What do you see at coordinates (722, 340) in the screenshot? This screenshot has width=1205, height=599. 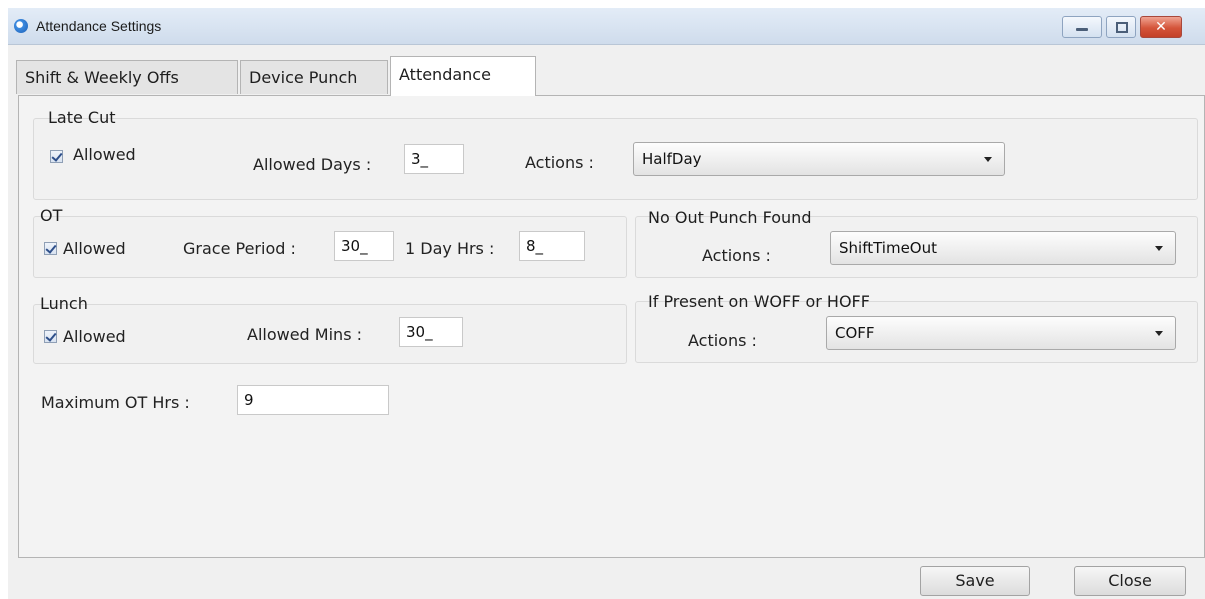 I see `woff-hoff-actions-label: Actions :` at bounding box center [722, 340].